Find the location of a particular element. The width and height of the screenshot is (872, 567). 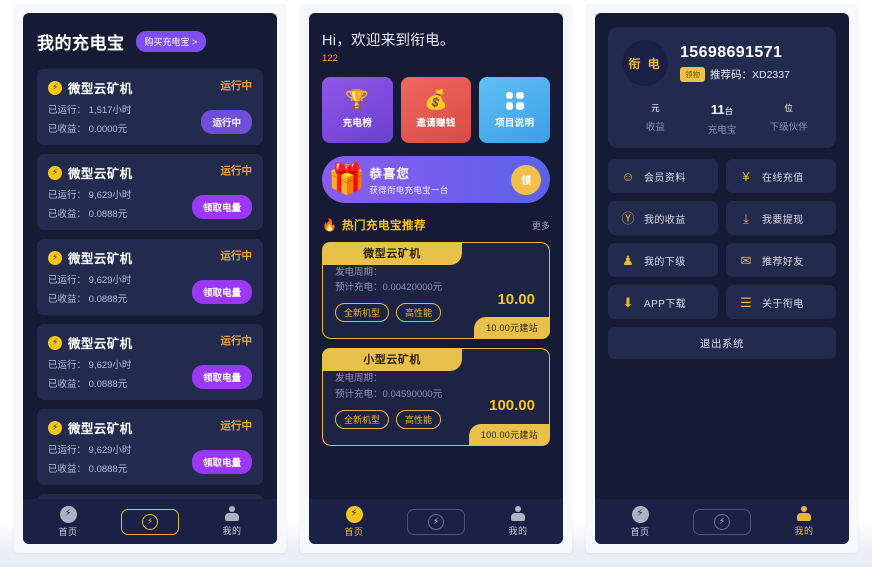

charge-label: 预计充电： is located at coordinates (359, 288).